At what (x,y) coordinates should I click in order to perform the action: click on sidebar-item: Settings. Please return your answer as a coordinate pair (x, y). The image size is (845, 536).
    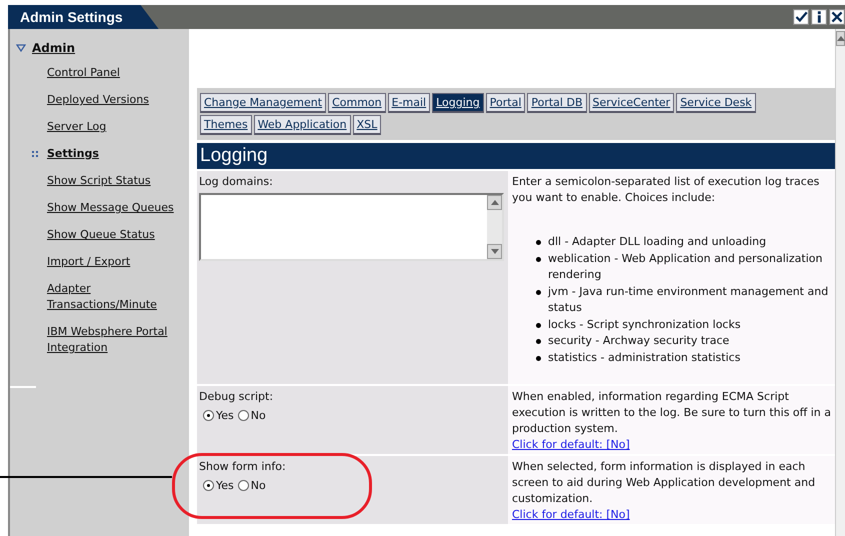
    Looking at the image, I should click on (73, 154).